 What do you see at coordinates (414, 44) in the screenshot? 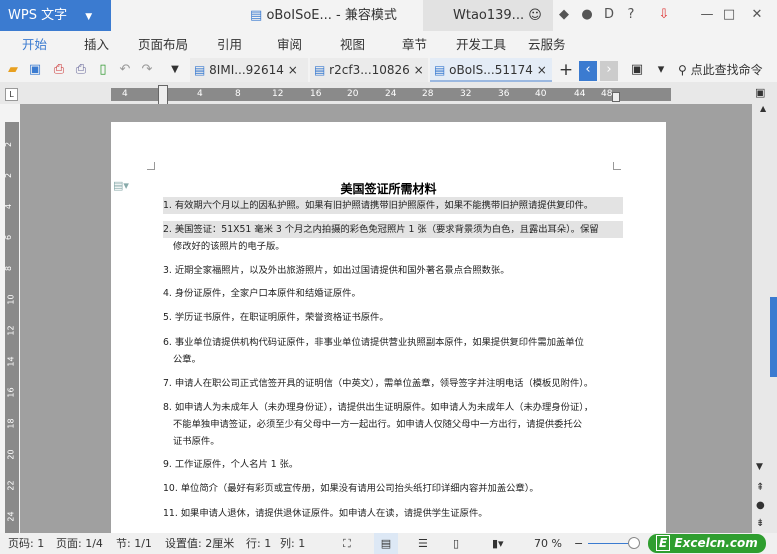
I see `menu-chapter: 章节` at bounding box center [414, 44].